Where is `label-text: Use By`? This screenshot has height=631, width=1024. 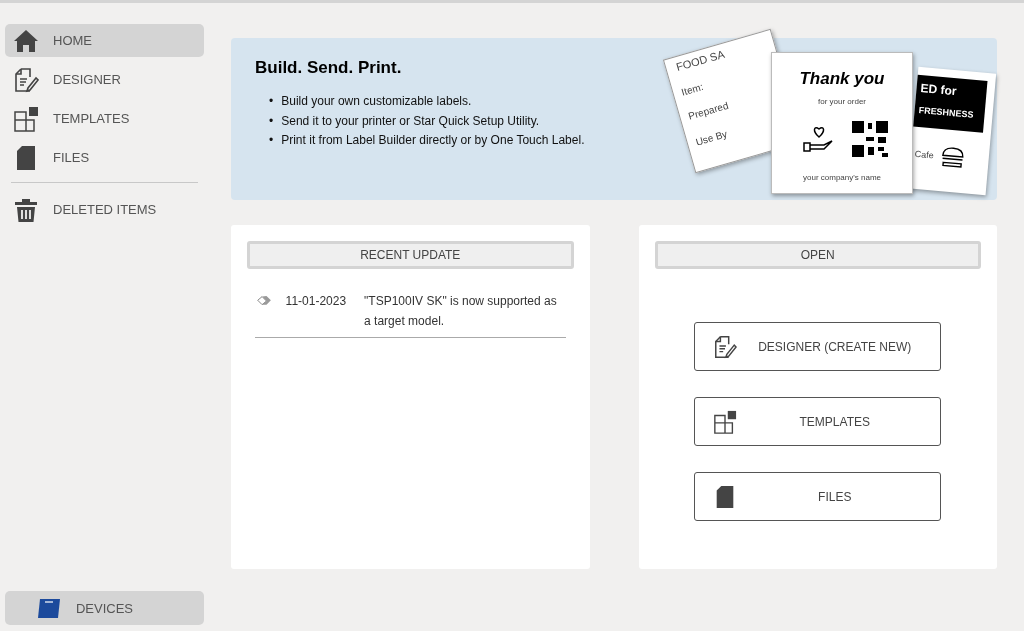
label-text: Use By is located at coordinates (711, 138).